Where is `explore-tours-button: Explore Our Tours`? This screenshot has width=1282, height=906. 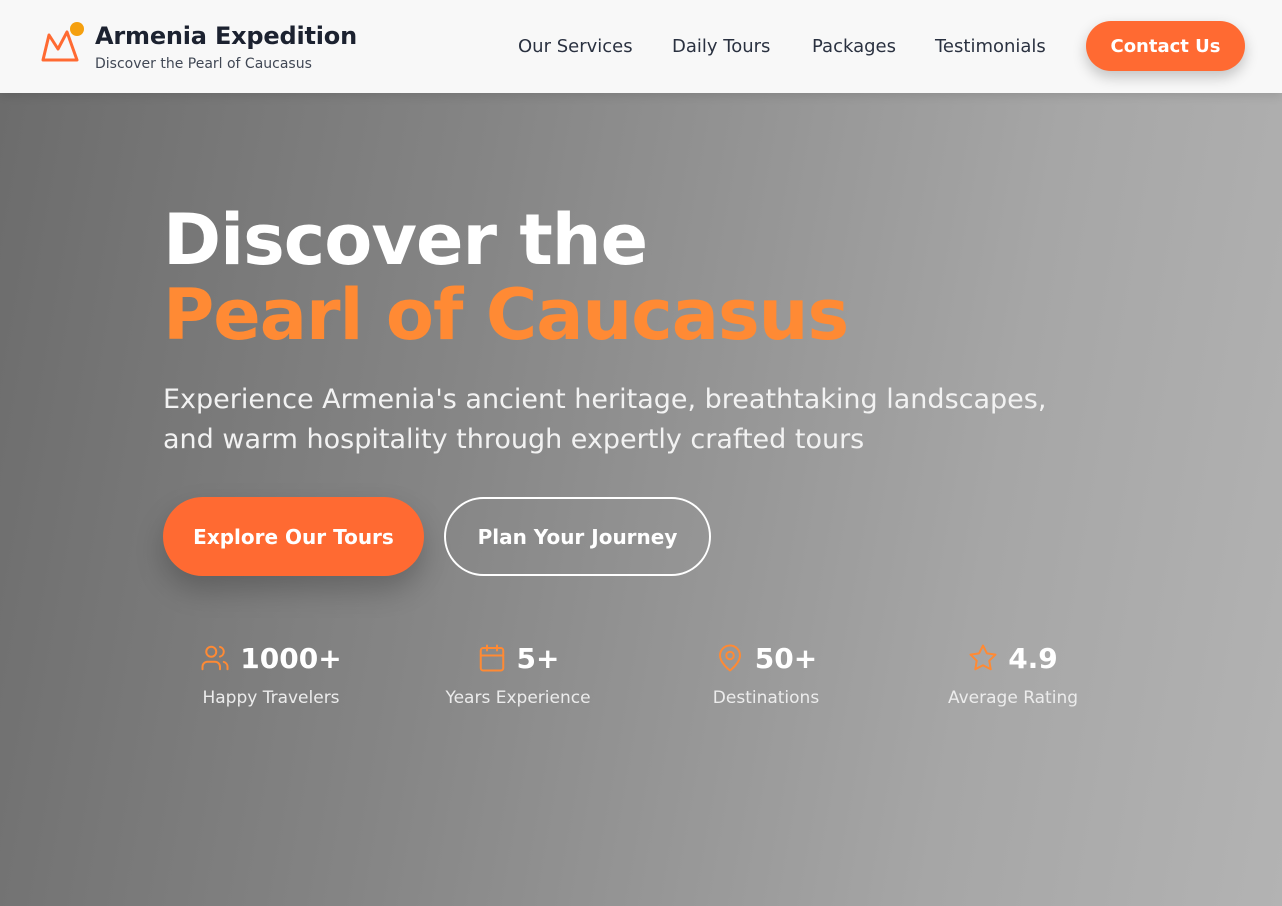
explore-tours-button: Explore Our Tours is located at coordinates (293, 536).